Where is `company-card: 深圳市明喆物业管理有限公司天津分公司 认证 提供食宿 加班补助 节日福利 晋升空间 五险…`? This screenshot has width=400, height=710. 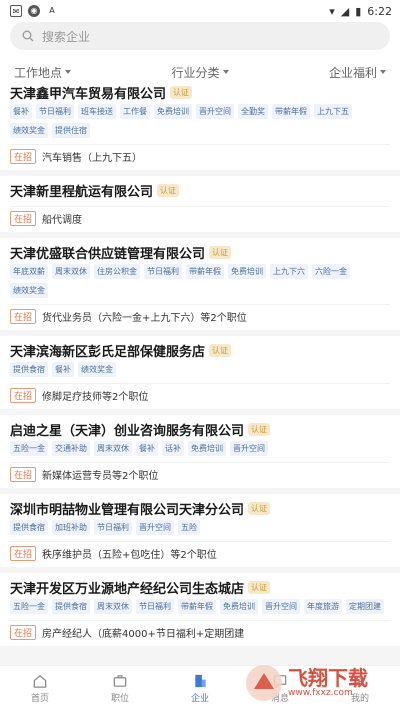 company-card: 深圳市明喆物业管理有限公司天津分公司 认证 提供食宿 加班补助 节日福利 晋升空间 五险… is located at coordinates (200, 530).